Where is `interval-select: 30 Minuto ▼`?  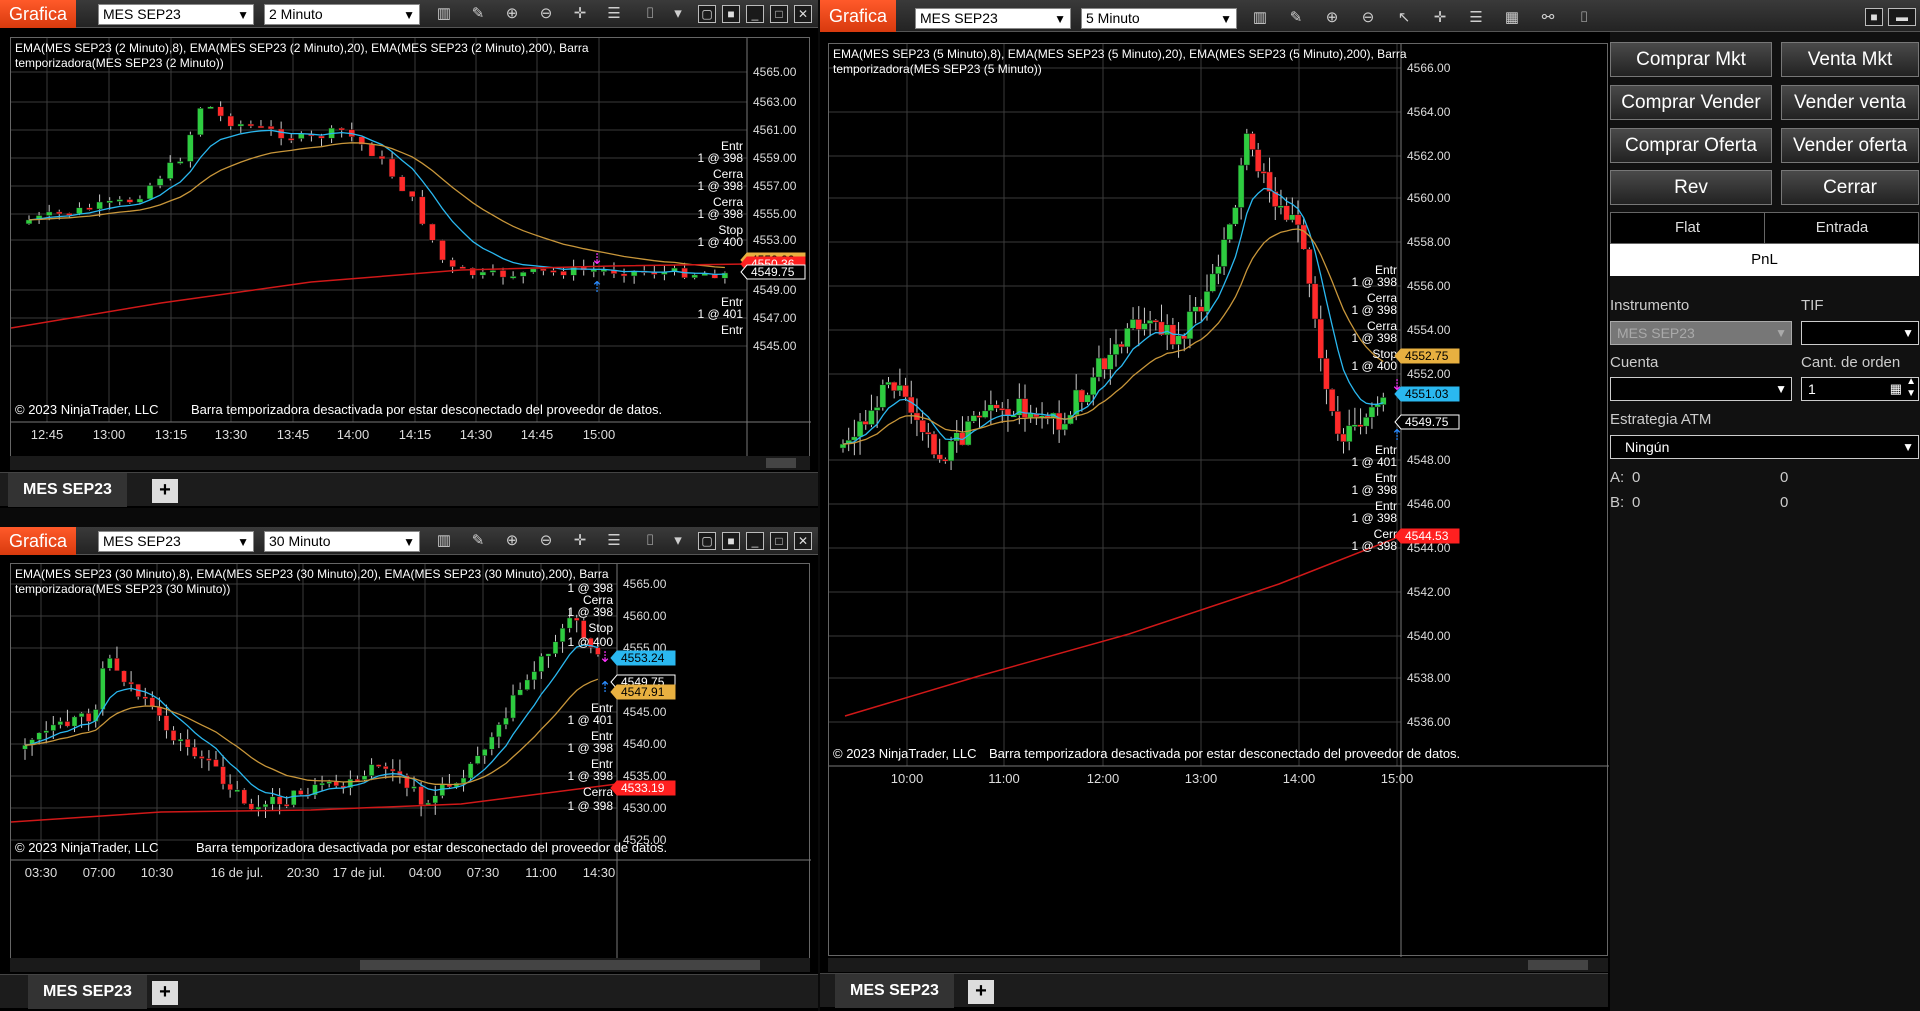 interval-select: 30 Minuto ▼ is located at coordinates (342, 541).